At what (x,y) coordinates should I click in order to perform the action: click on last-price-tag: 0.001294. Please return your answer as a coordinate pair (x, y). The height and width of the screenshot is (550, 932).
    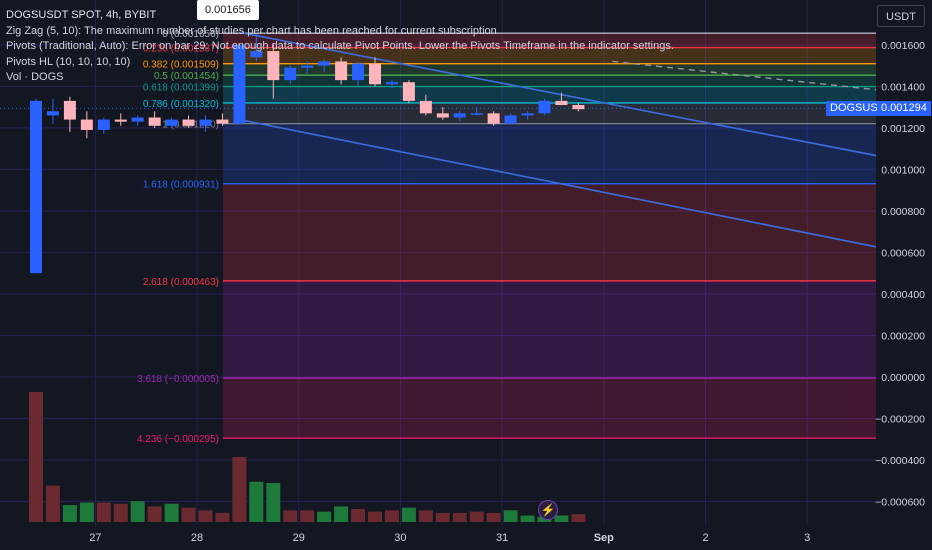
    Looking at the image, I should click on (904, 108).